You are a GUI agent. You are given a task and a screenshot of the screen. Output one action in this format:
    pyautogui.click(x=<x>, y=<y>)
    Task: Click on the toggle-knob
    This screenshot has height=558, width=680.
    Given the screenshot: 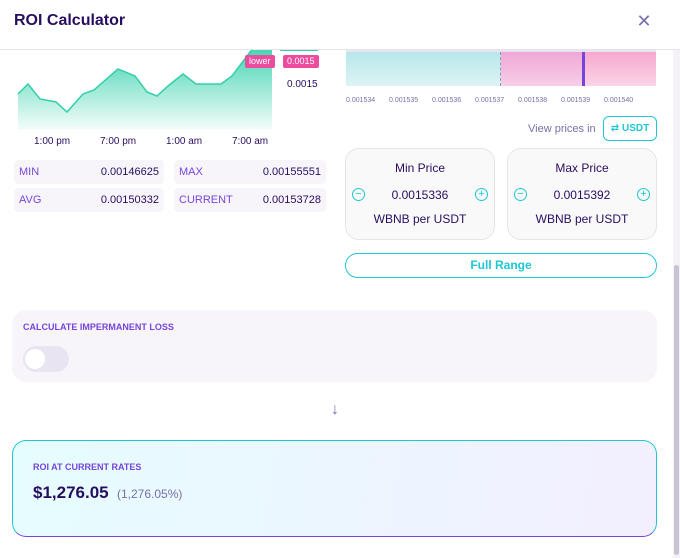 What is the action you would take?
    pyautogui.click(x=35, y=359)
    